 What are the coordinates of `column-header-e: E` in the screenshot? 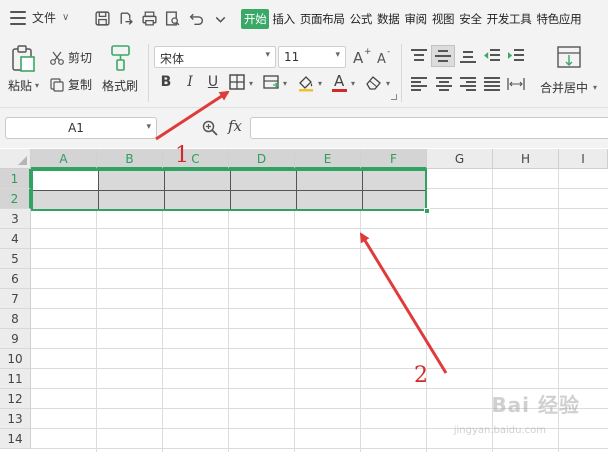 It's located at (328, 159).